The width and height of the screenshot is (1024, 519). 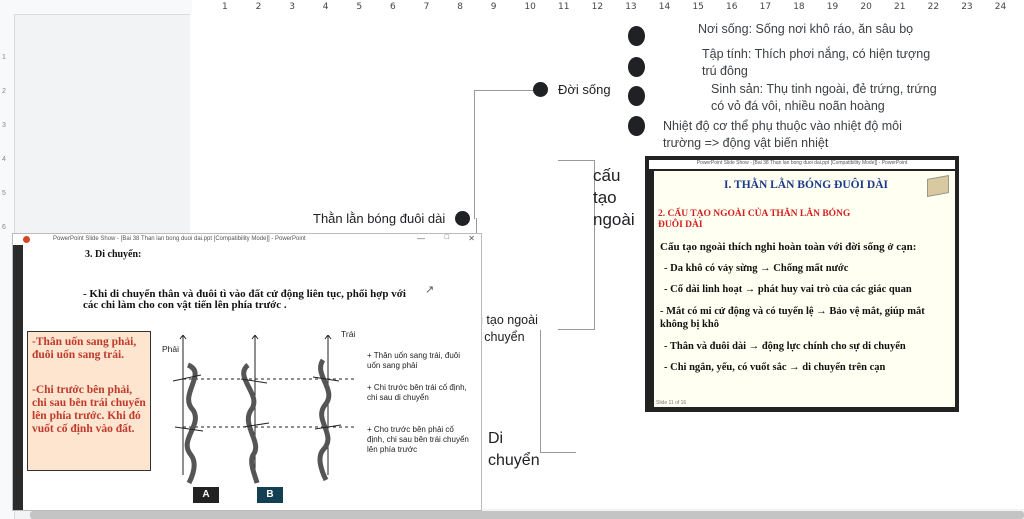 What do you see at coordinates (618, 198) in the screenshot?
I see `structure-node-label: cấu tạo ngoài` at bounding box center [618, 198].